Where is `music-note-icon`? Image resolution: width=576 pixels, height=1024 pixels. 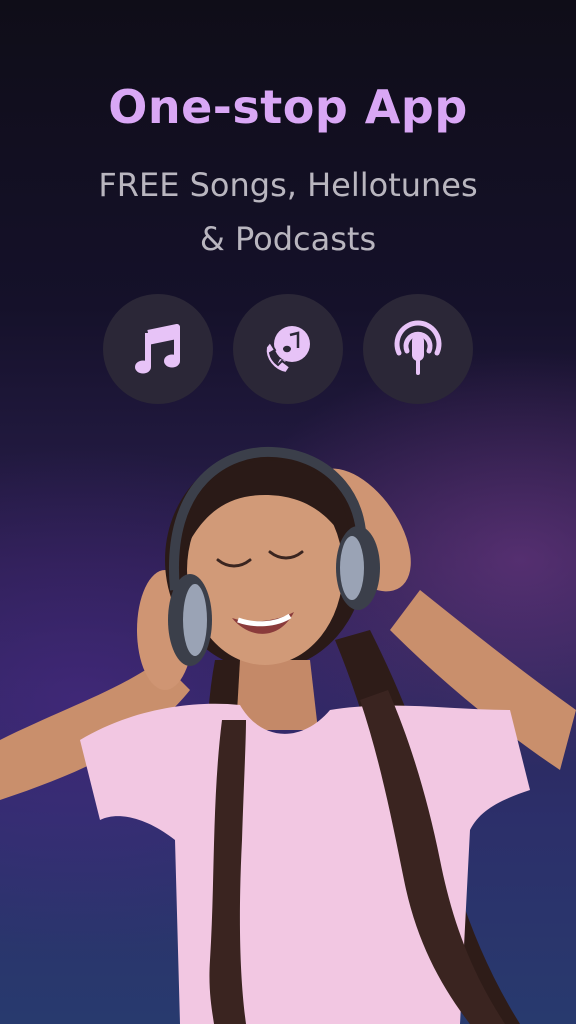
music-note-icon is located at coordinates (157, 349).